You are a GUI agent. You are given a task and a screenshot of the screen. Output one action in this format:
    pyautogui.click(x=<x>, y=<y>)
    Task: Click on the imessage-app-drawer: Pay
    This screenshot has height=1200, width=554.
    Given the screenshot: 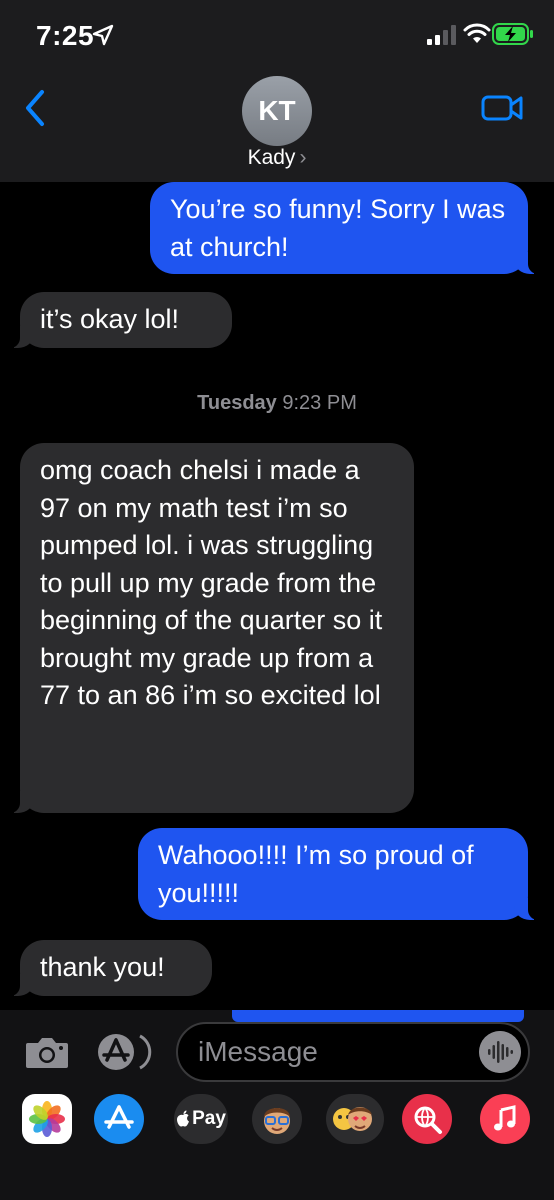 What is the action you would take?
    pyautogui.click(x=277, y=1122)
    